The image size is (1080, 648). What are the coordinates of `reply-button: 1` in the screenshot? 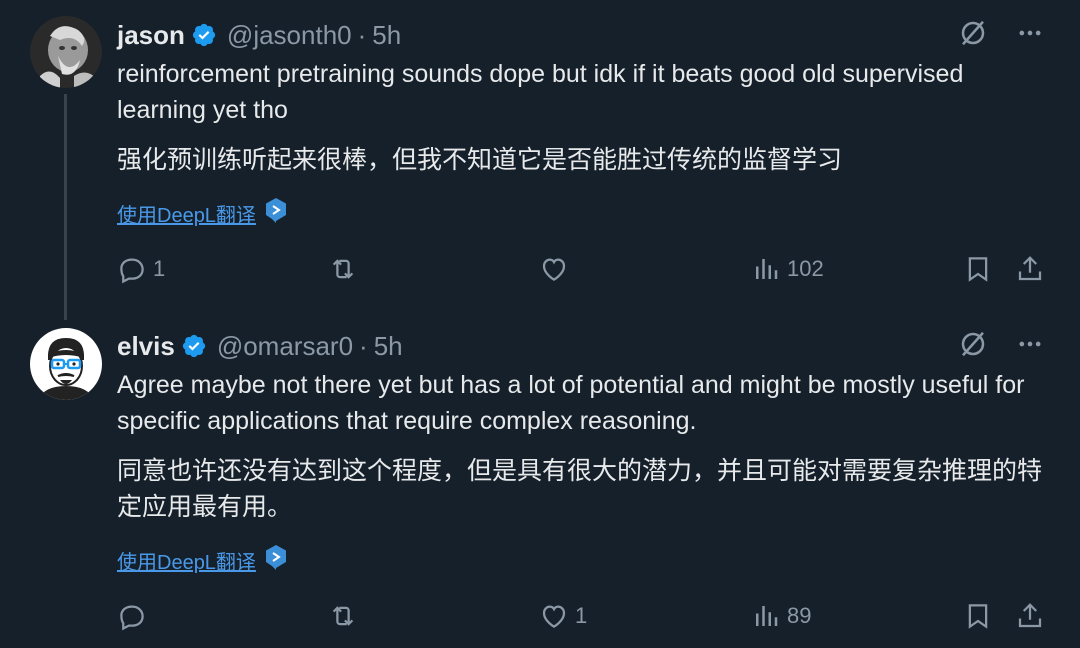 It's located at (141, 269).